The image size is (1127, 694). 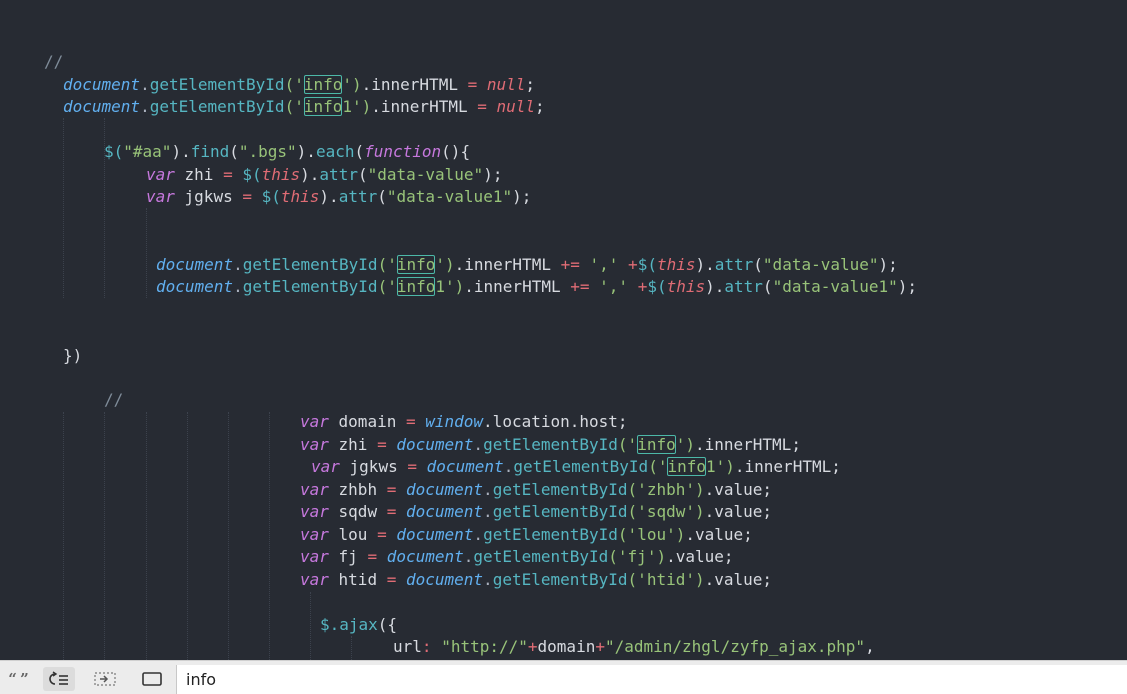 What do you see at coordinates (210, 151) in the screenshot?
I see `code-token: find` at bounding box center [210, 151].